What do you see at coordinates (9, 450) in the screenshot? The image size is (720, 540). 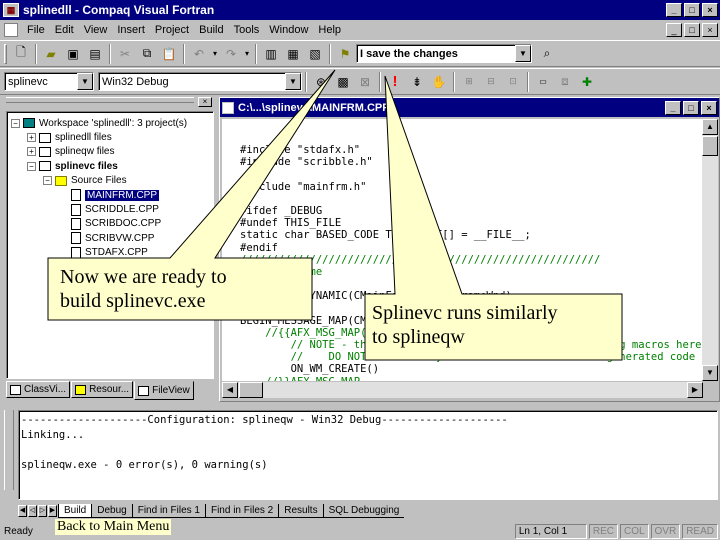 I see `output-grip` at bounding box center [9, 450].